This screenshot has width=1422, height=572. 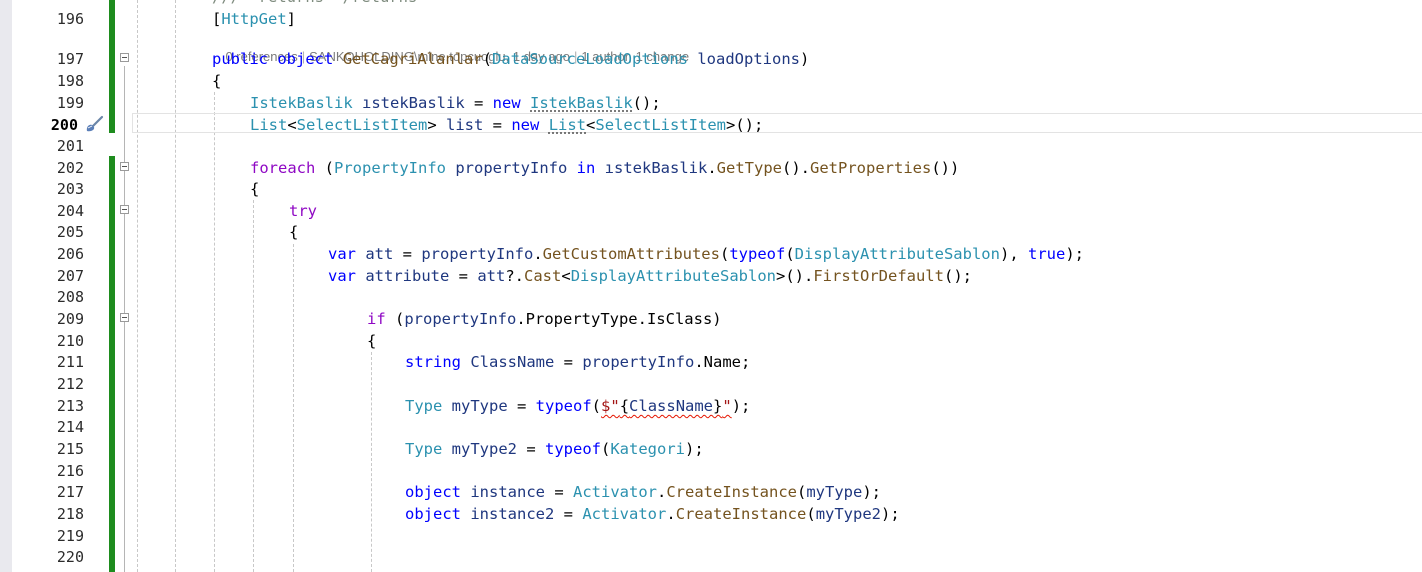 What do you see at coordinates (70, 362) in the screenshot?
I see `line-number: 211` at bounding box center [70, 362].